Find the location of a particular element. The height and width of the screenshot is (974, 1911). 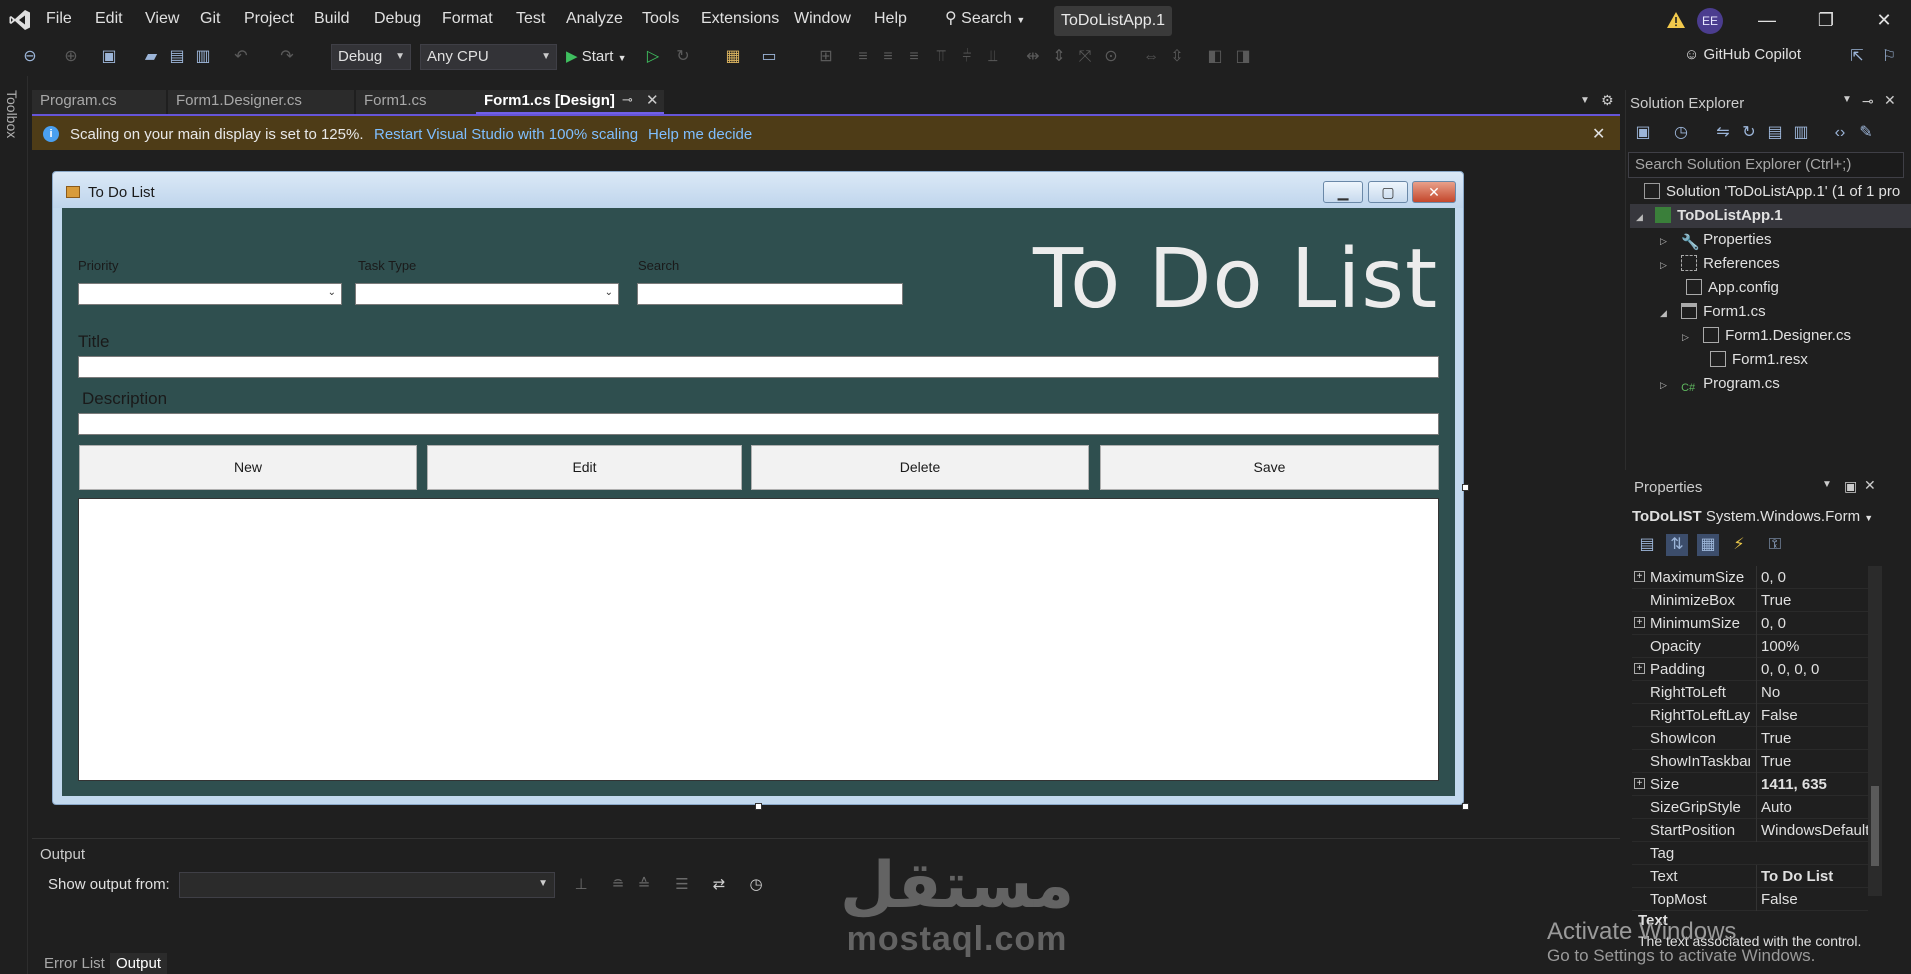

title-textbox is located at coordinates (758, 367).